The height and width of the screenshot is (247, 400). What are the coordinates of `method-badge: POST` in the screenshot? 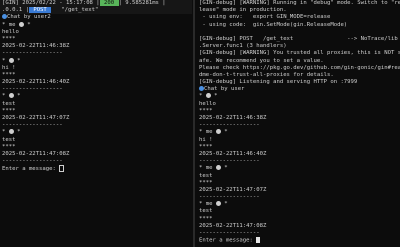 It's located at (40, 10).